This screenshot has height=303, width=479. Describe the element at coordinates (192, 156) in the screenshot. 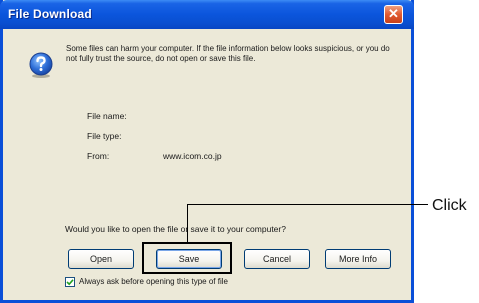

I see `from-value: www.icom.co.jp` at that location.